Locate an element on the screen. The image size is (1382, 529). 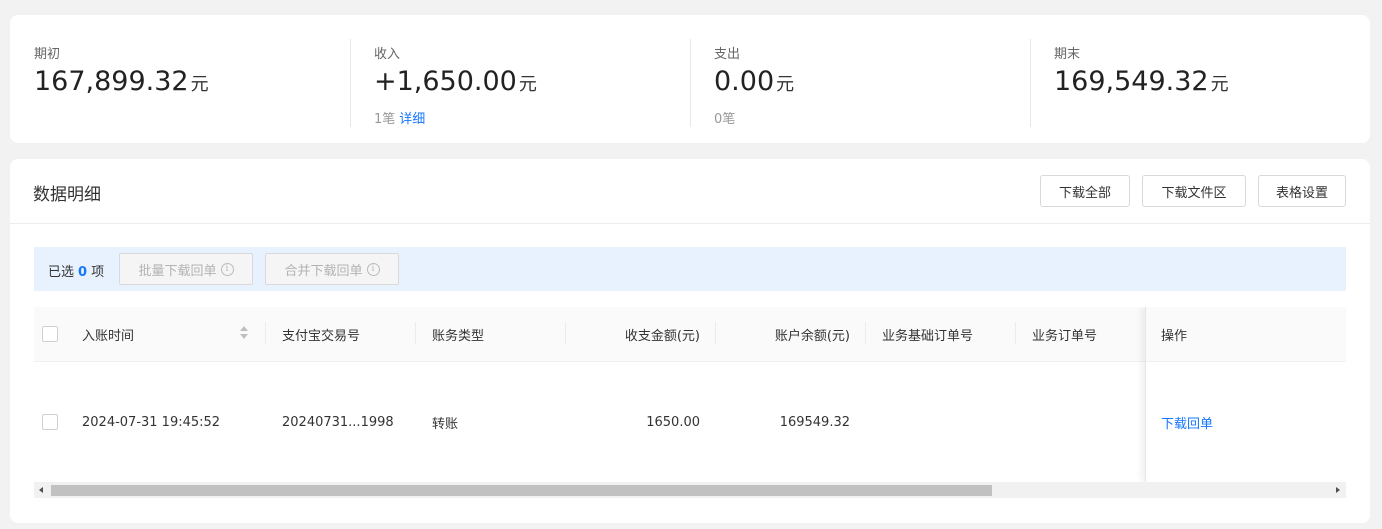
col-base-order: 业务基础订单号 is located at coordinates (928, 336).